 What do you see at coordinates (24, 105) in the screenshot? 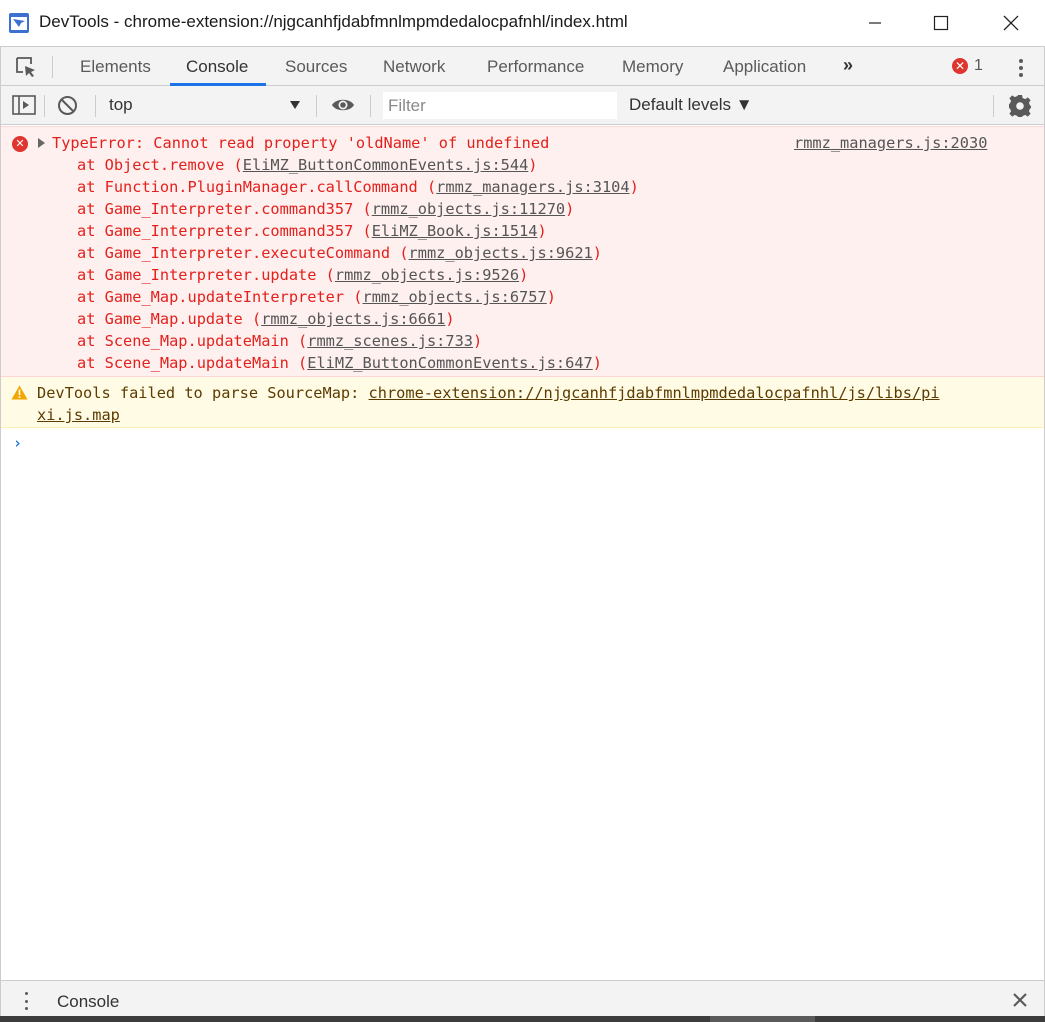
I see `show-sidebar-icon` at bounding box center [24, 105].